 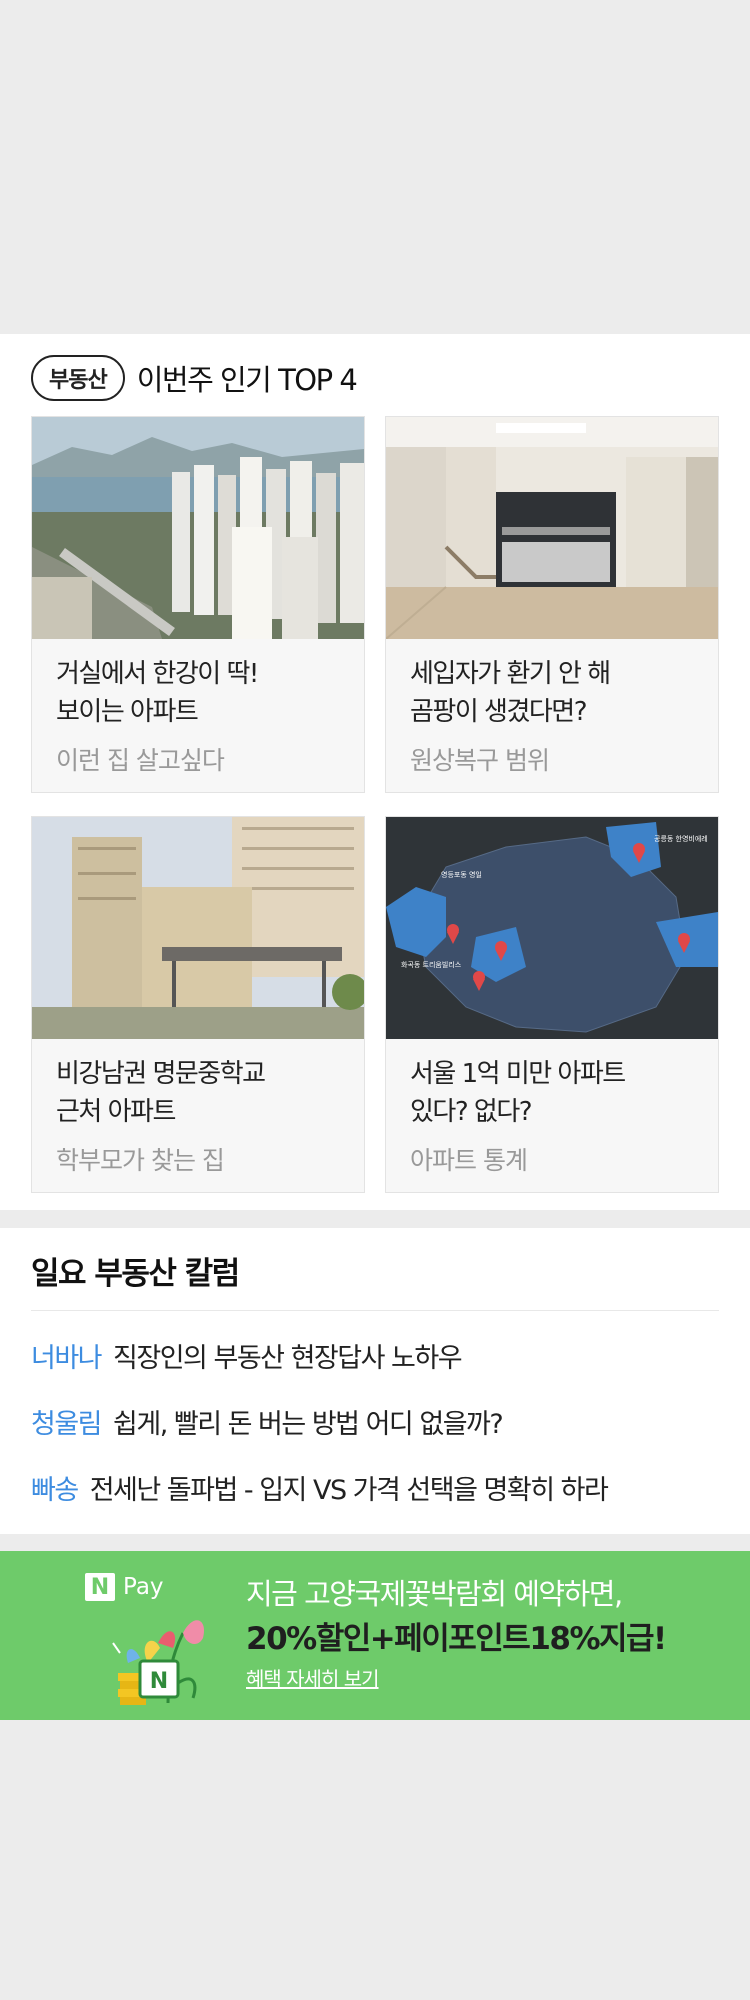 I want to click on realestate-badge: 부동산, so click(x=78, y=378).